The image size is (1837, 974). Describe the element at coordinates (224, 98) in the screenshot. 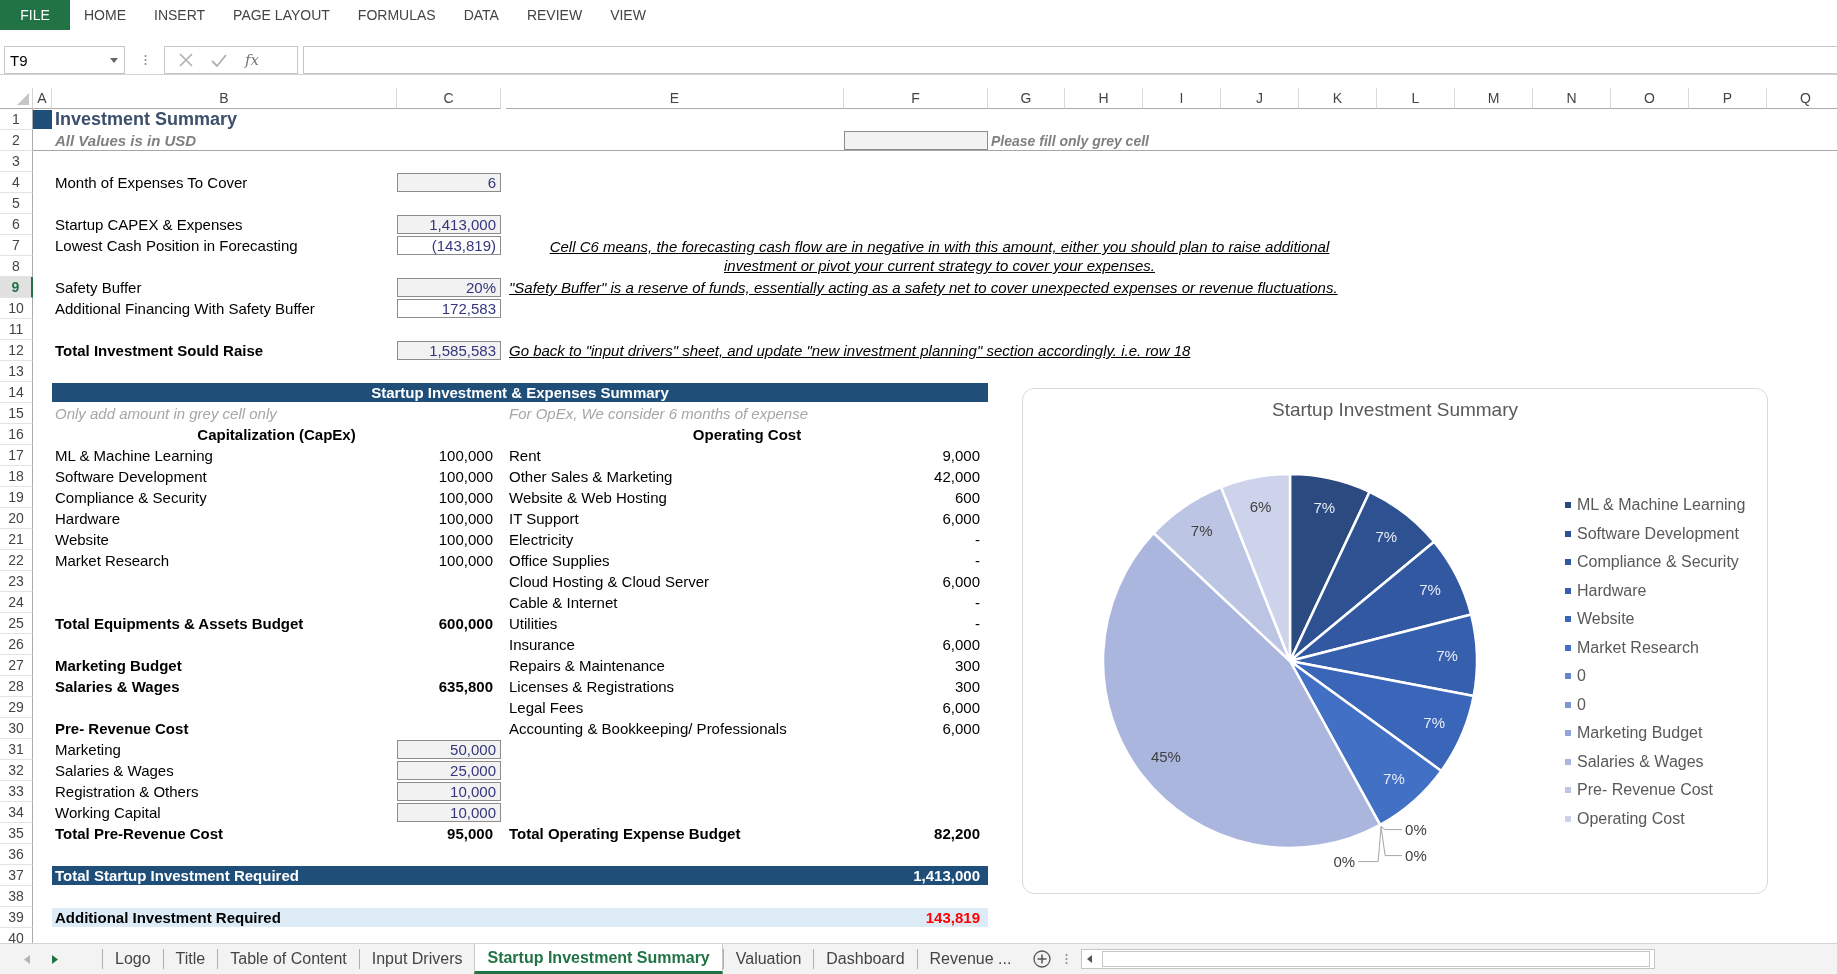

I see `column-header: B` at that location.